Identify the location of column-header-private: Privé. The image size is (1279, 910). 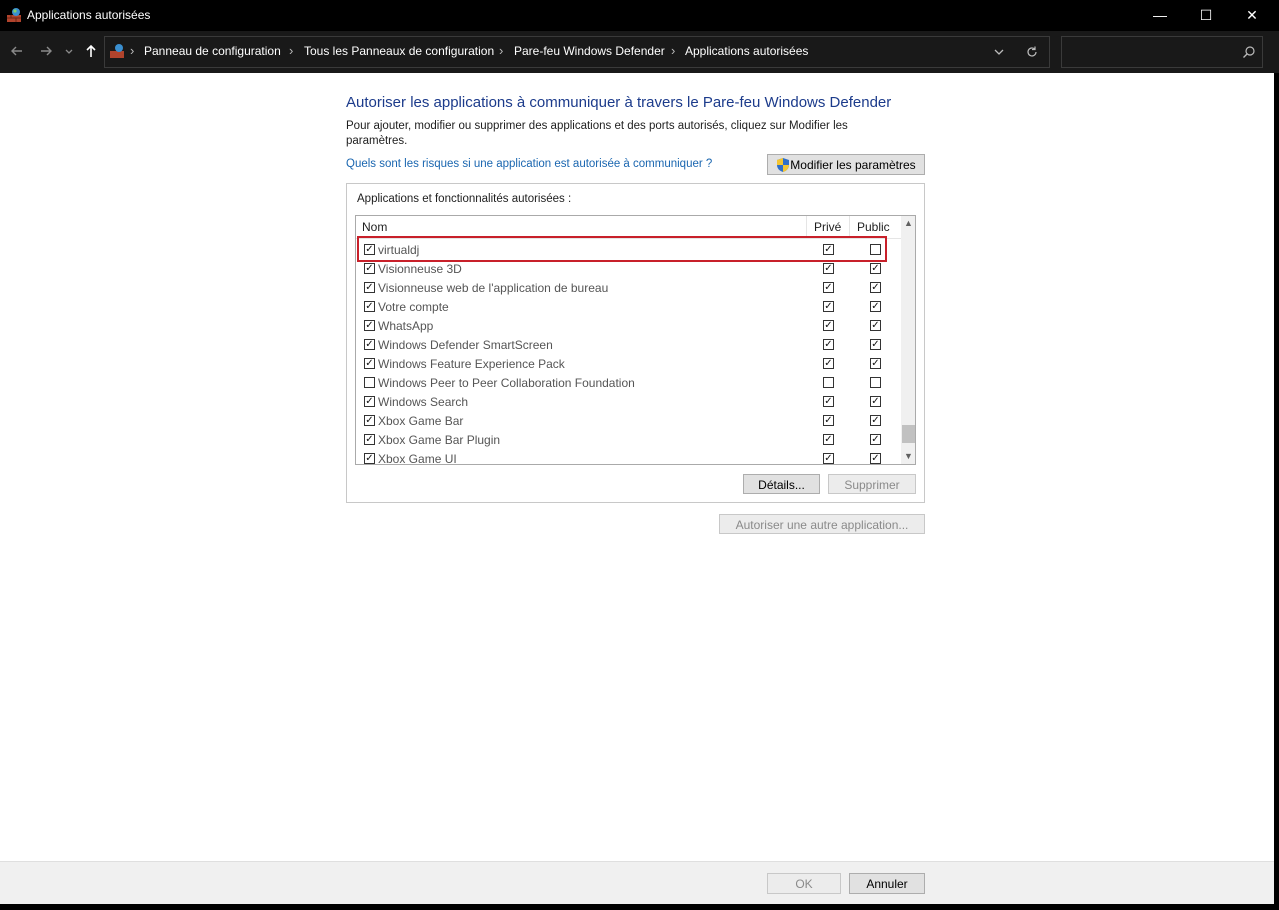
(827, 227).